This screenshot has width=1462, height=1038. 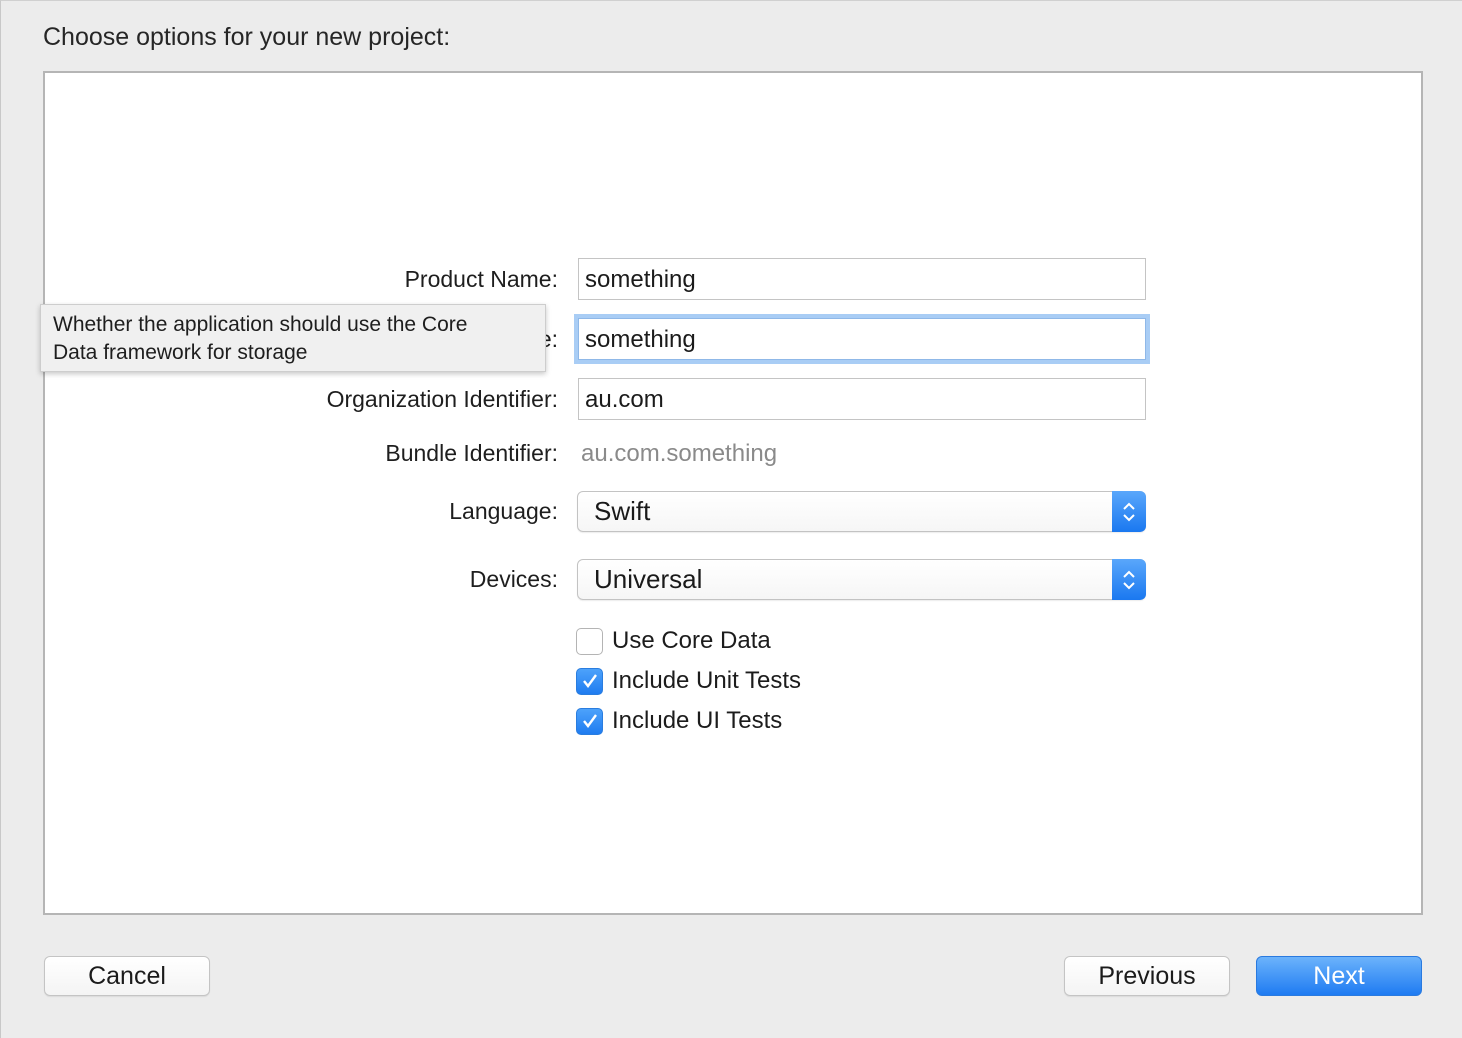 I want to click on include-unit-tests-label: Include Unit Tests, so click(x=706, y=680).